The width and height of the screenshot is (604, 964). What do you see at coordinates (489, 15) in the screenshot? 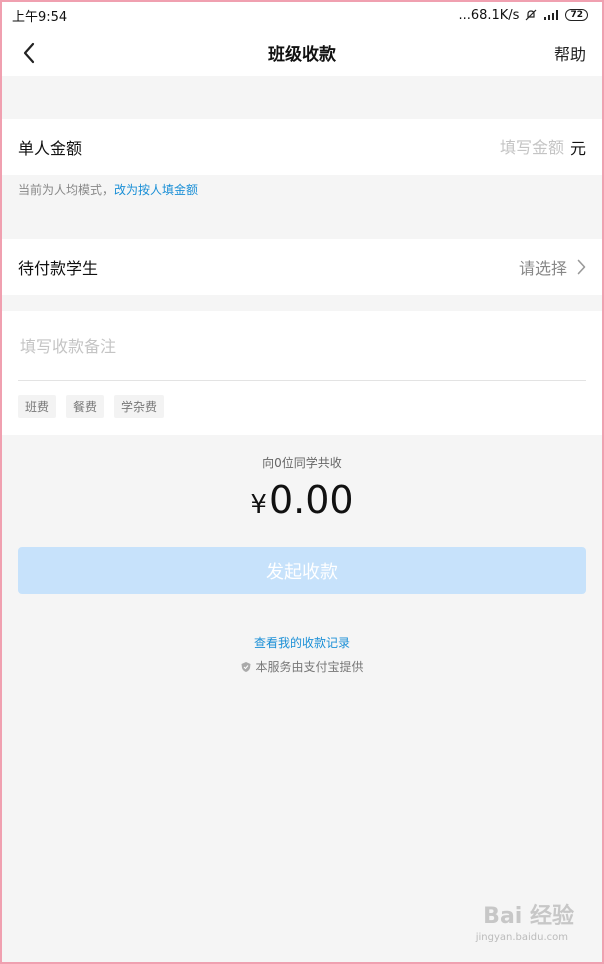
I see `network-speed: ...68.1K/s` at bounding box center [489, 15].